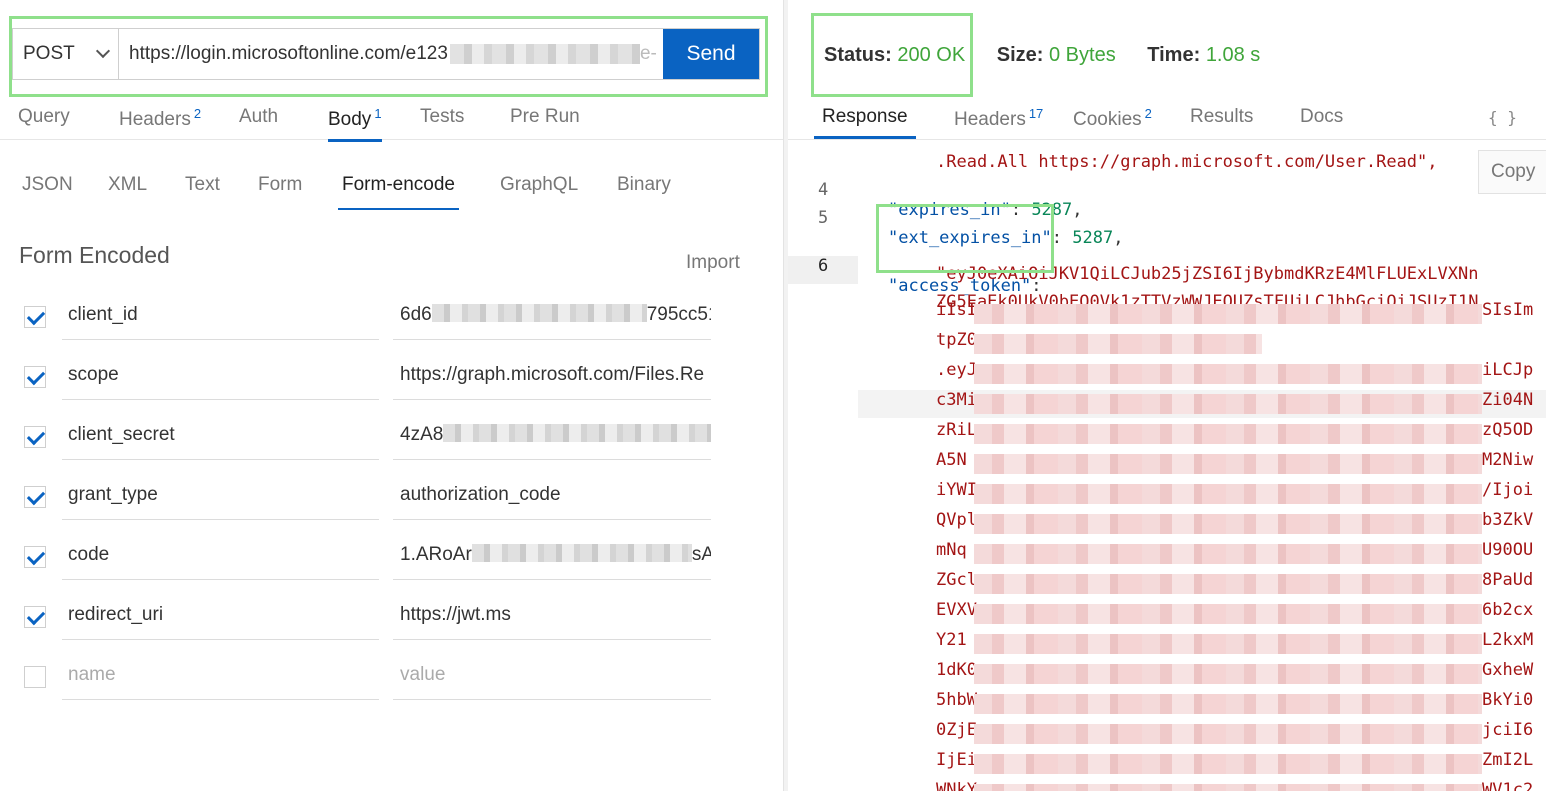 The image size is (1546, 791). I want to click on tab-pre-run: Pre Run, so click(545, 117).